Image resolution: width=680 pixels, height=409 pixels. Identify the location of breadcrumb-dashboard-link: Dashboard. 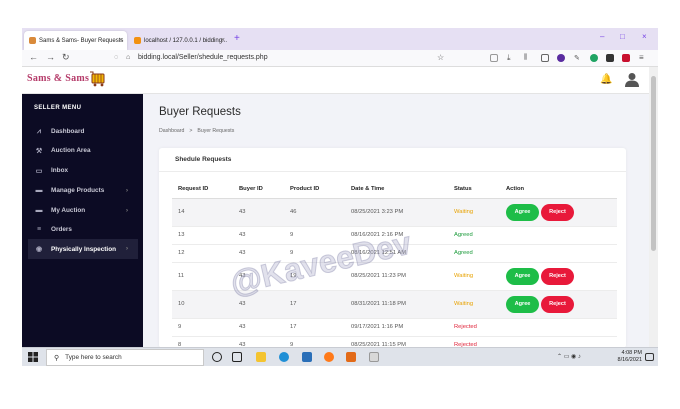
(171, 131).